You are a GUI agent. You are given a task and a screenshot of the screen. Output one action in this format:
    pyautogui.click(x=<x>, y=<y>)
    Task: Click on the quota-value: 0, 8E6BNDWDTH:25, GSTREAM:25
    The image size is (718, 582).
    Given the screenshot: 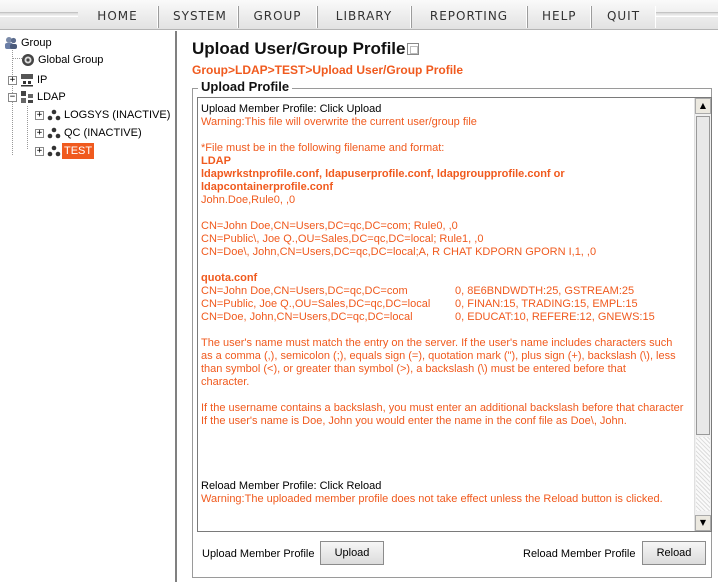 What is the action you would take?
    pyautogui.click(x=545, y=291)
    